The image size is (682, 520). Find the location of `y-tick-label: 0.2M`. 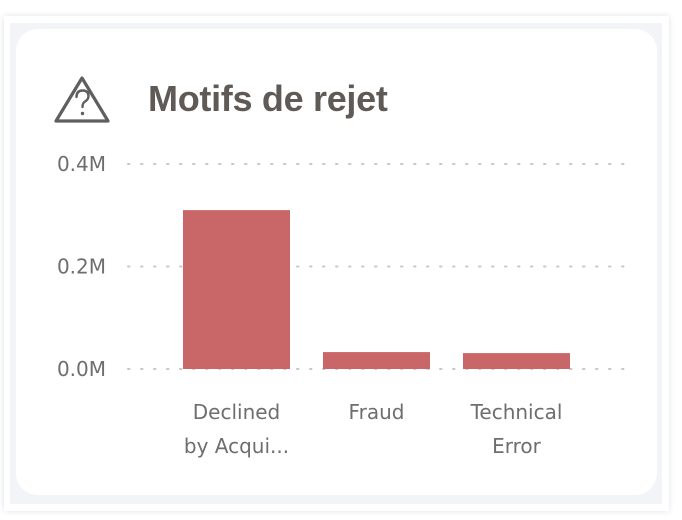

y-tick-label: 0.2M is located at coordinates (81, 267).